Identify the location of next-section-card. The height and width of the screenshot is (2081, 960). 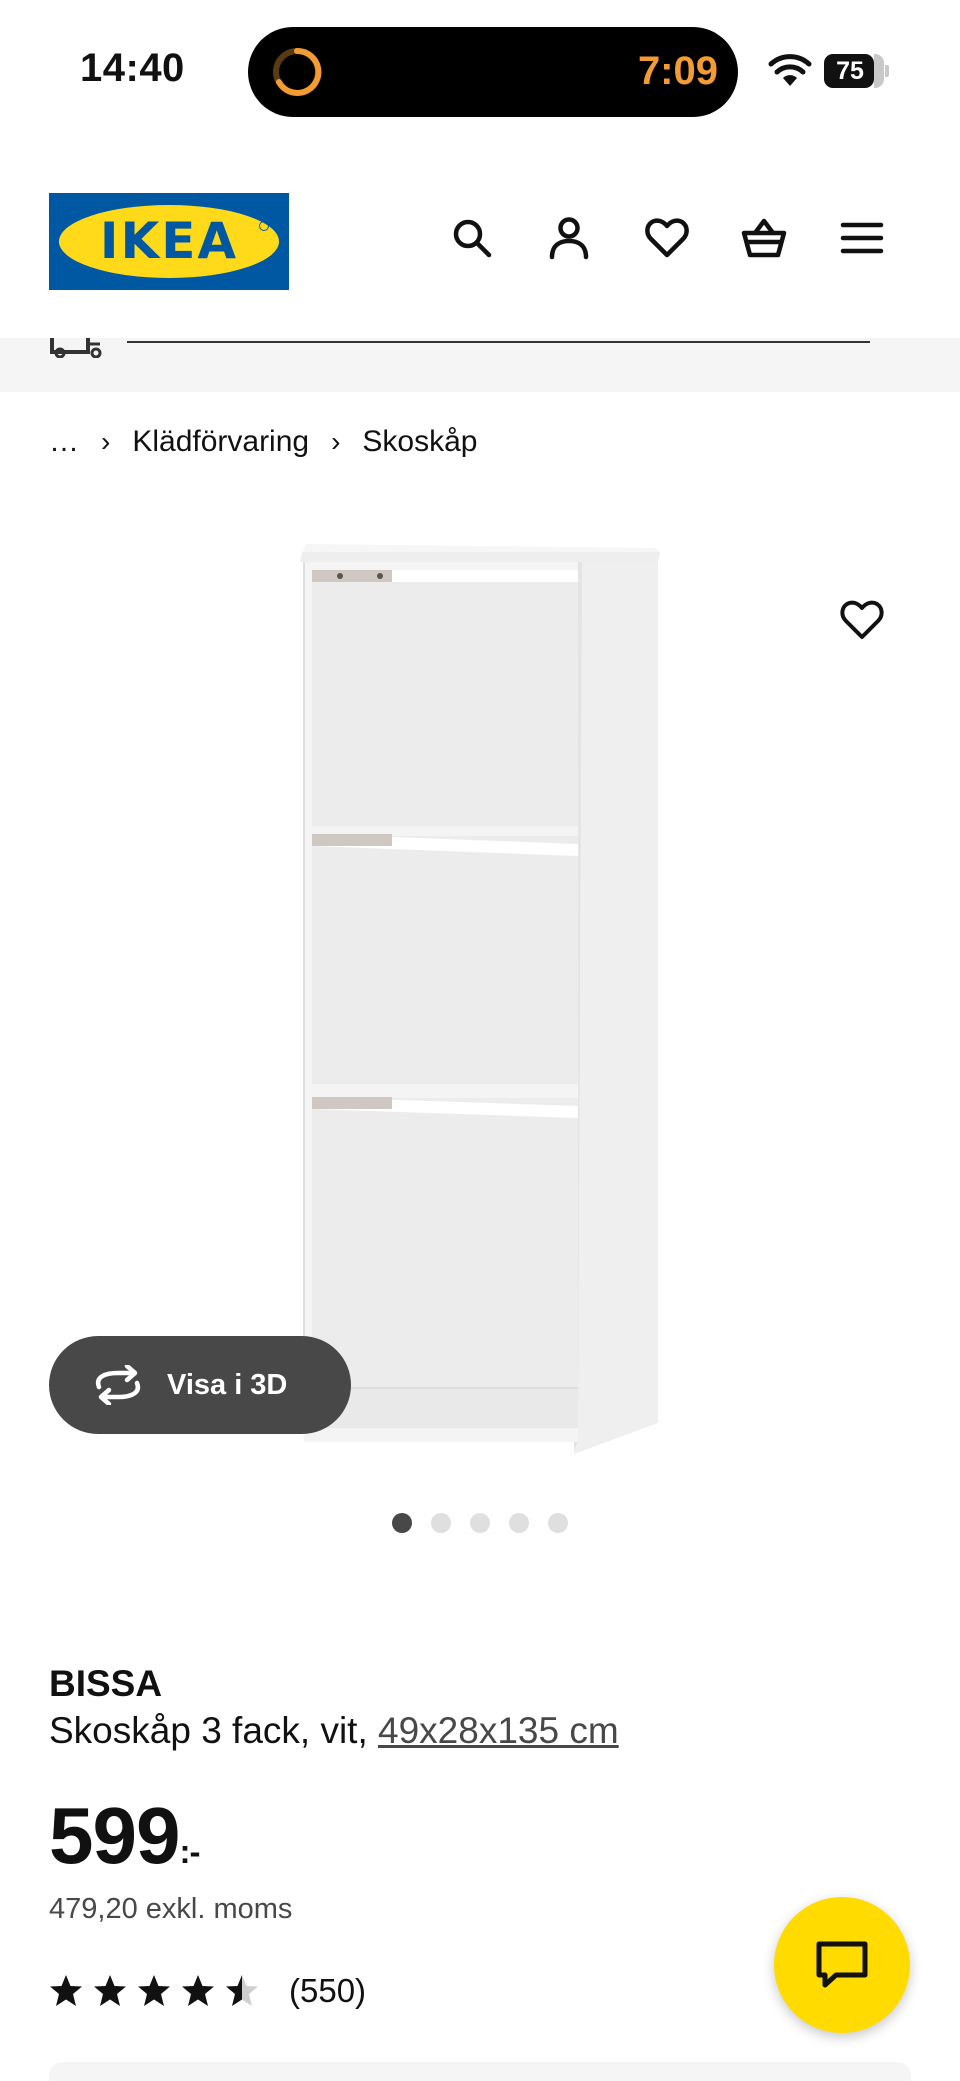
(480, 2071).